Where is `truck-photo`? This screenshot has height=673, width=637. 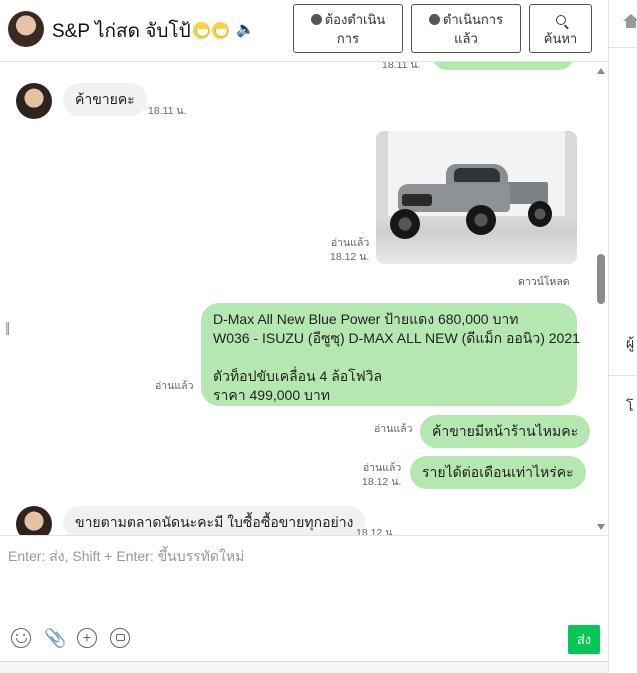 truck-photo is located at coordinates (476, 197).